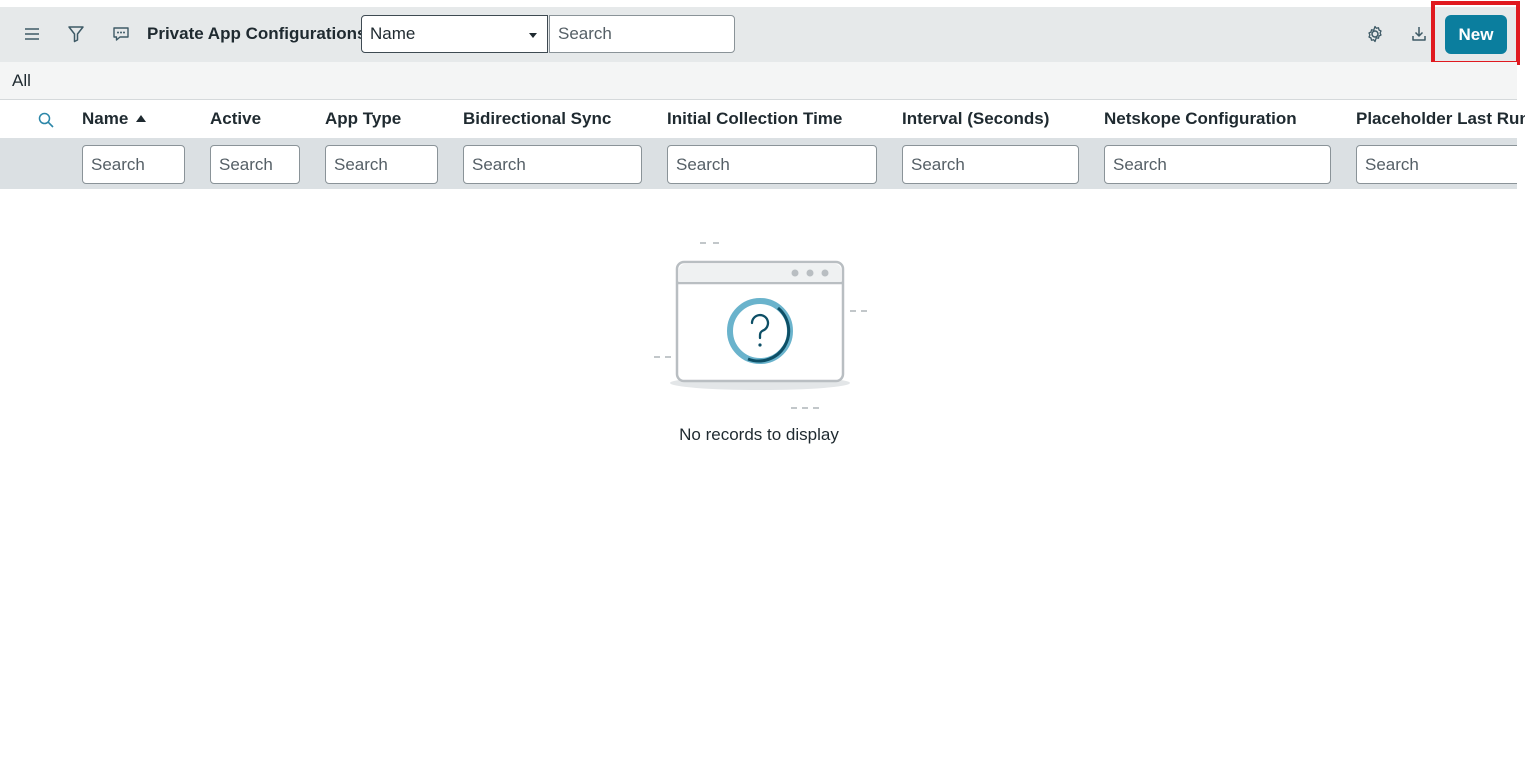 This screenshot has height=782, width=1525. I want to click on column-search-app-type, so click(381, 164).